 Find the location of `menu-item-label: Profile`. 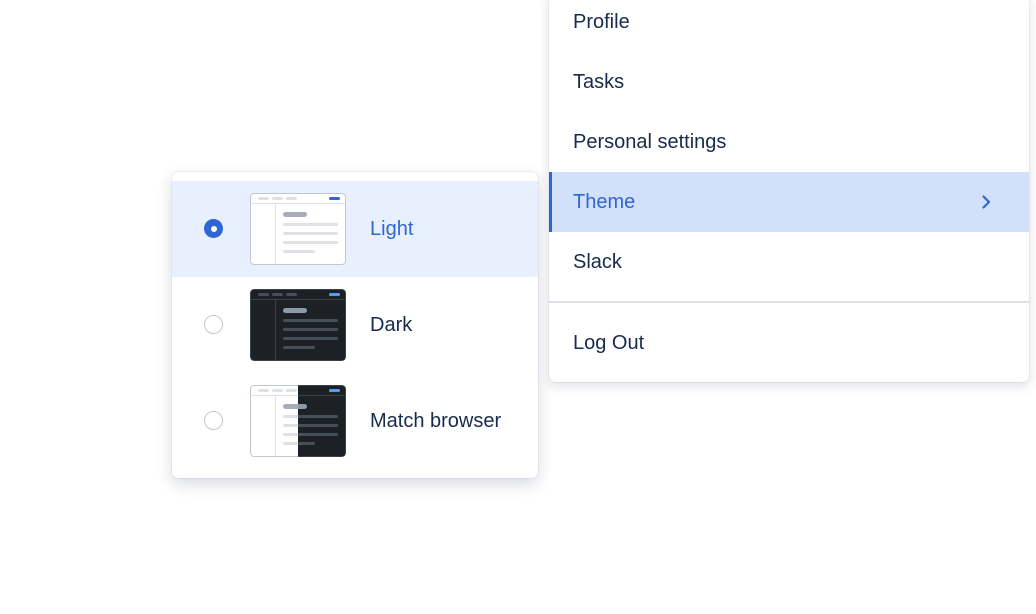

menu-item-label: Profile is located at coordinates (601, 21).